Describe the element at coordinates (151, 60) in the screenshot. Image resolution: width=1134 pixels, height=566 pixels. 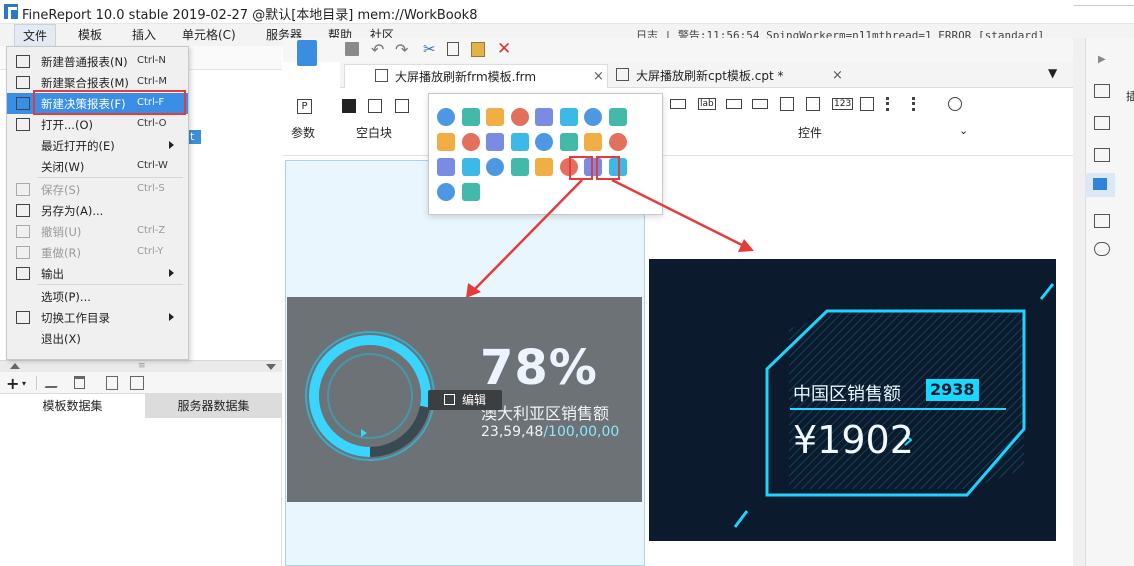
I see `menu-item-shortcut: Ctrl-N` at that location.